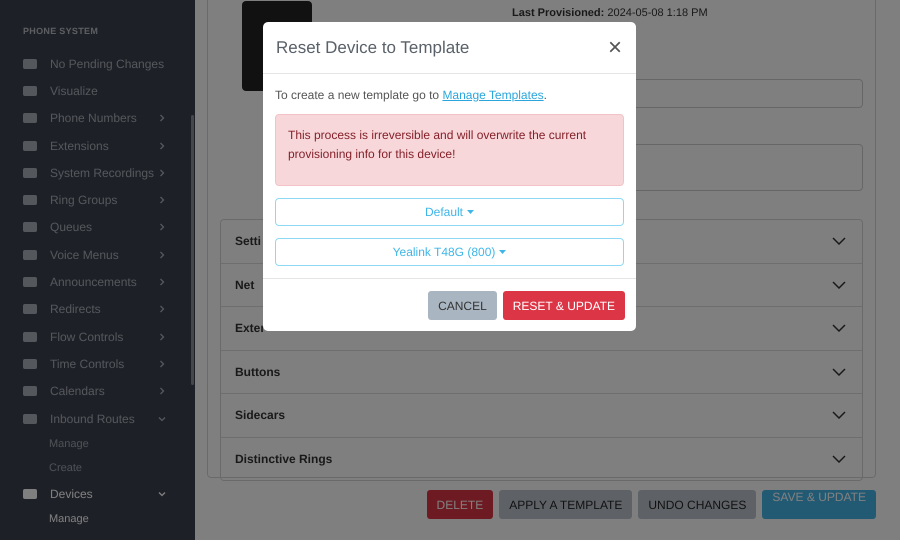 Image resolution: width=900 pixels, height=540 pixels. I want to click on last-provisioned: Last Provisioned: 2024-05-08 1:18 PM, so click(610, 13).